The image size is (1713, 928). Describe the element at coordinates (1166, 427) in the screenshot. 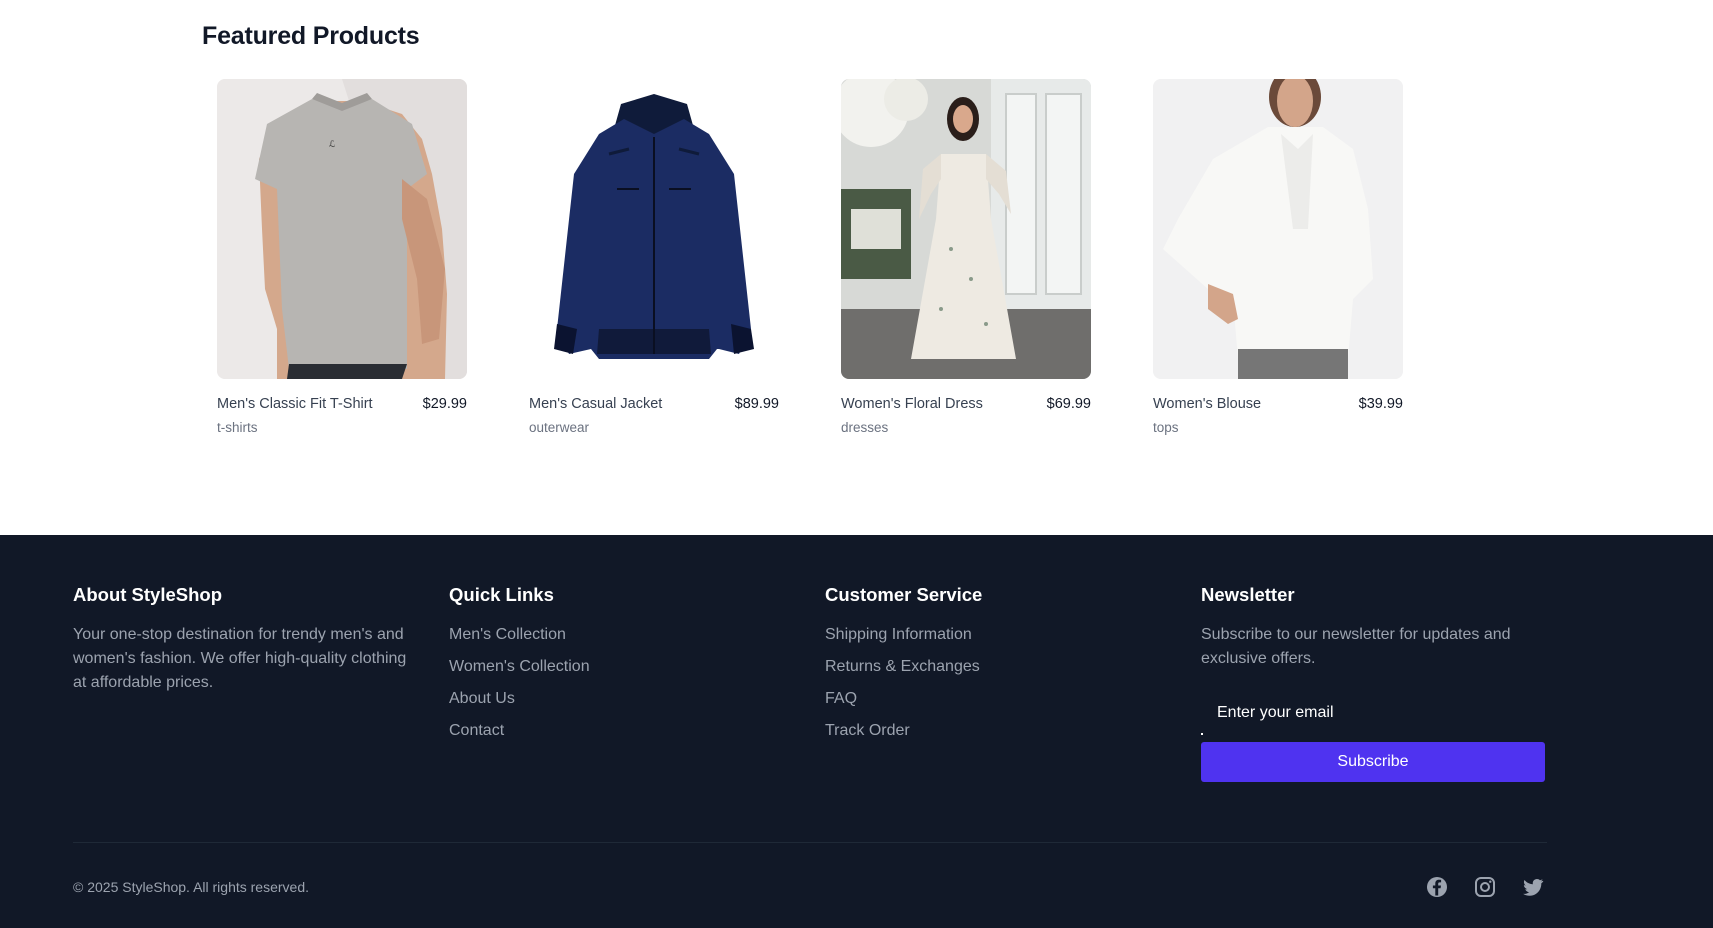

I see `product-category: tops` at that location.